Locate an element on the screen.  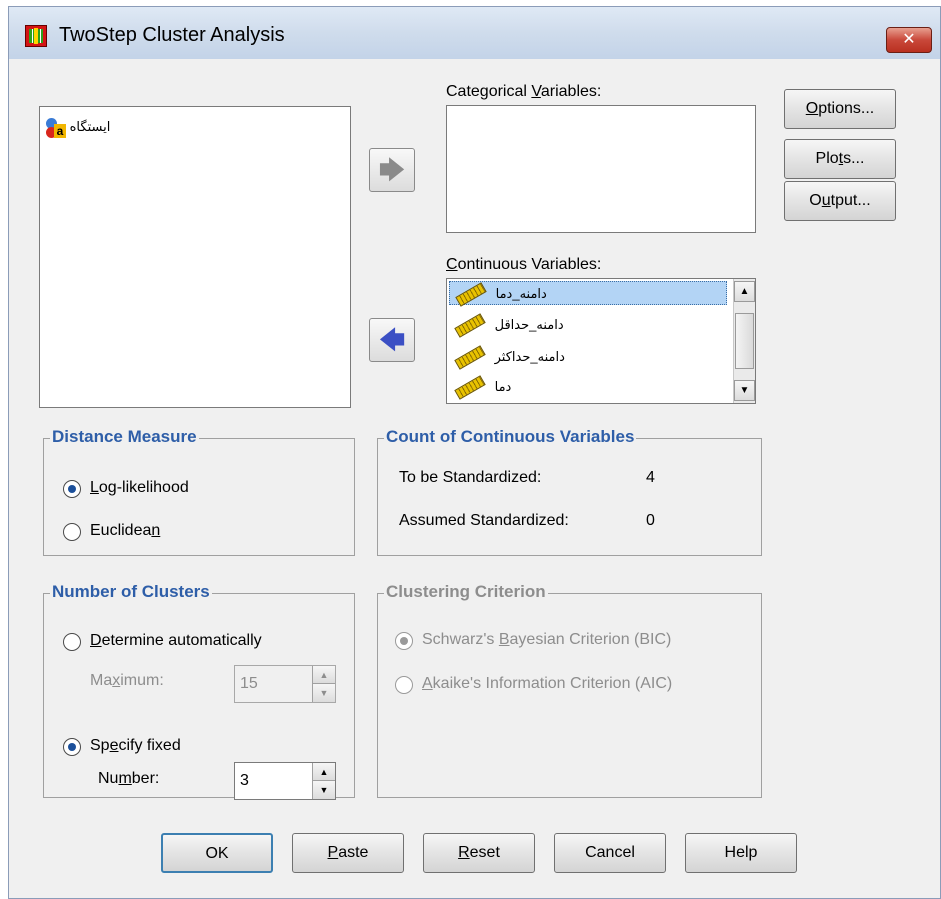
variable-label: دما is located at coordinates (503, 386).